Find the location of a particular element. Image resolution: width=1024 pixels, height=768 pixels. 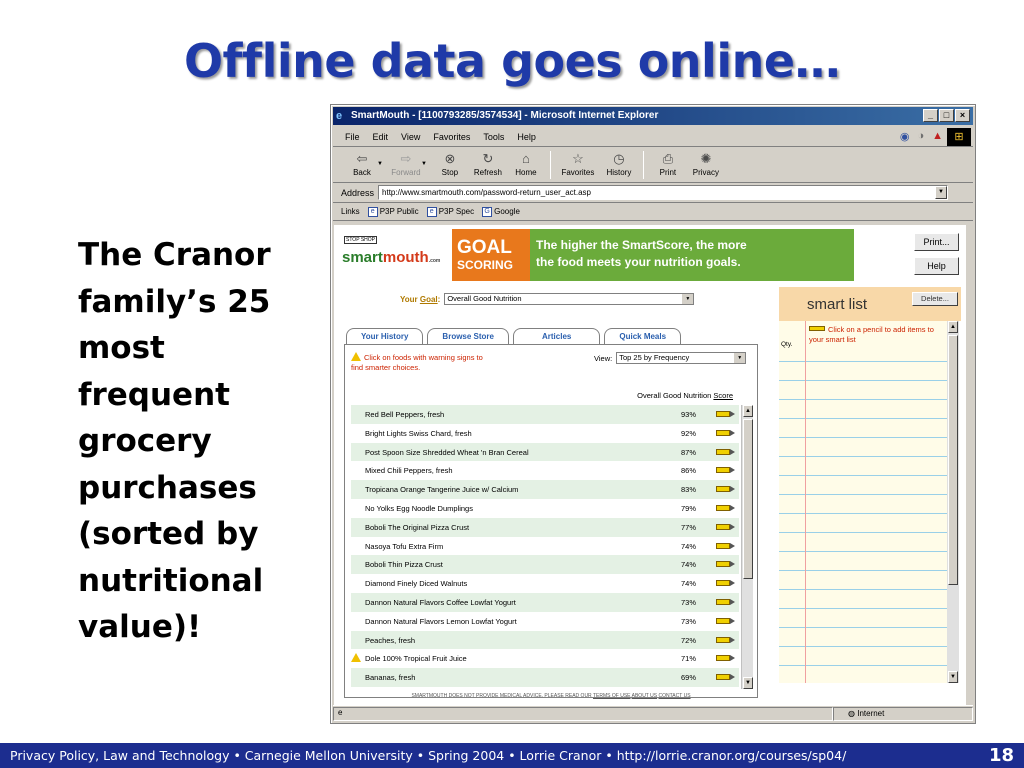

food-row: No Yolks Egg Noodle Dumplings 79% is located at coordinates (545, 508).